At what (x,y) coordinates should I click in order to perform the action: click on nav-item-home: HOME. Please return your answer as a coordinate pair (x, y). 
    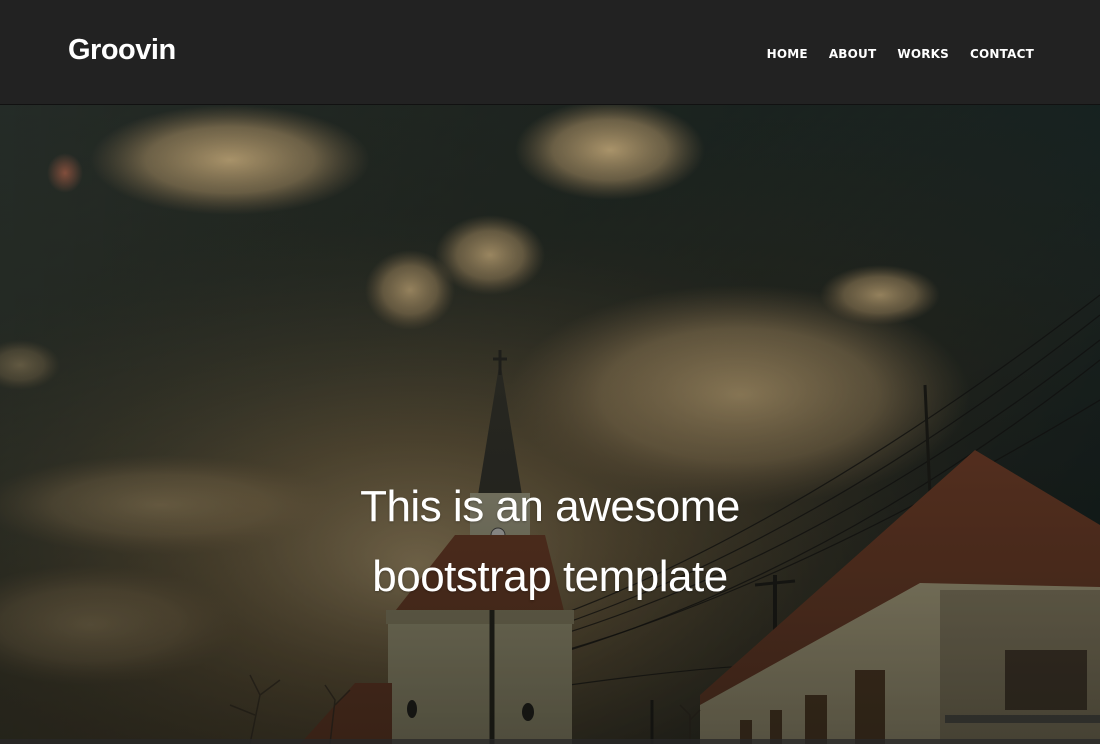
    Looking at the image, I should click on (777, 54).